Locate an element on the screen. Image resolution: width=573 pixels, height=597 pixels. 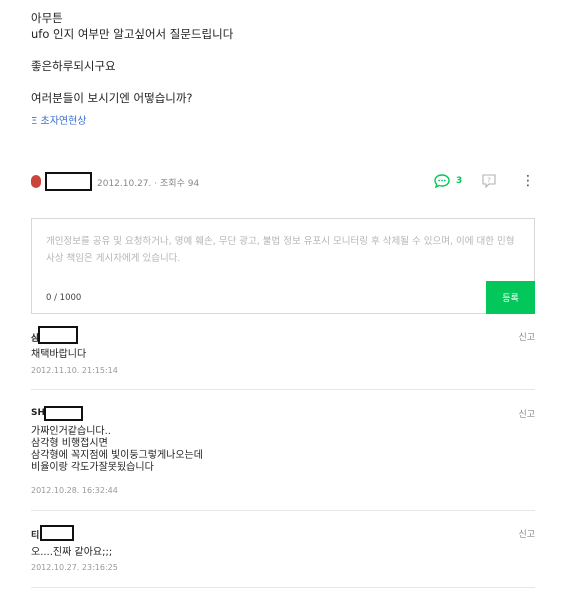
comment-item: 티 신고 오....진짜 같아요;;; 2012.10.27. 23:16:25 is located at coordinates (283, 550).